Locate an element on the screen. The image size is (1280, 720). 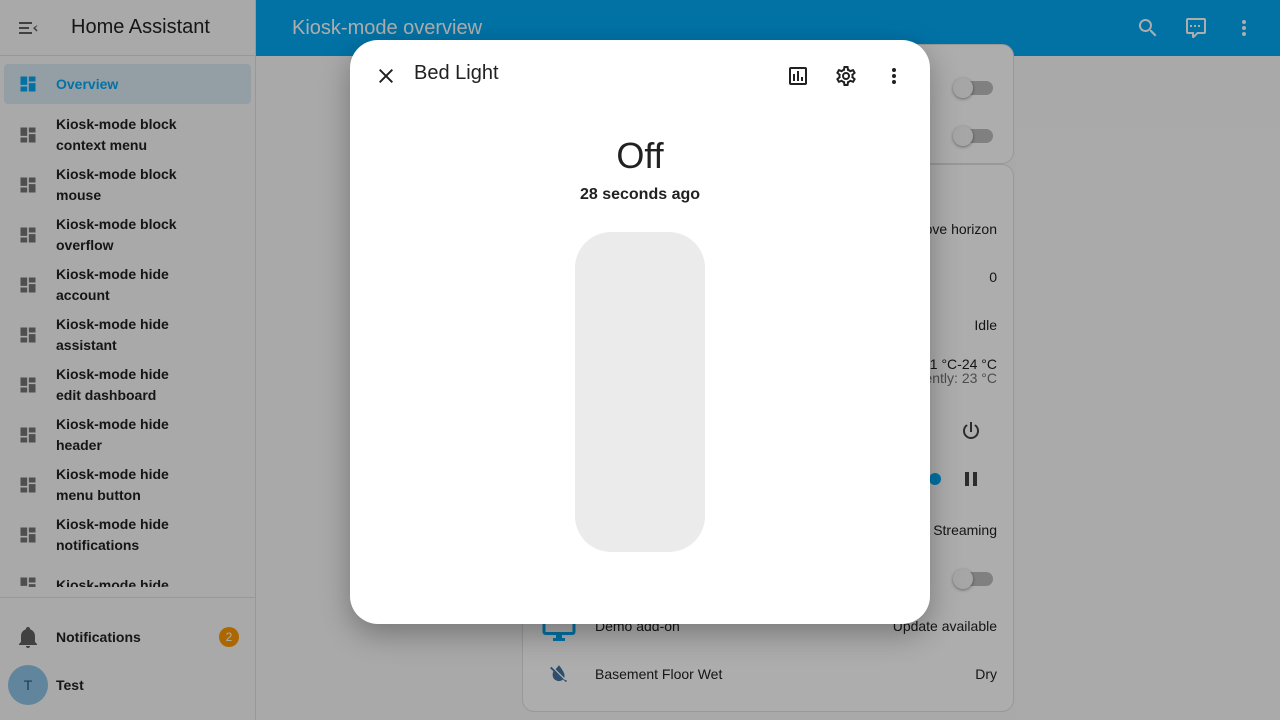
dialog-overflow-button is located at coordinates (894, 76).